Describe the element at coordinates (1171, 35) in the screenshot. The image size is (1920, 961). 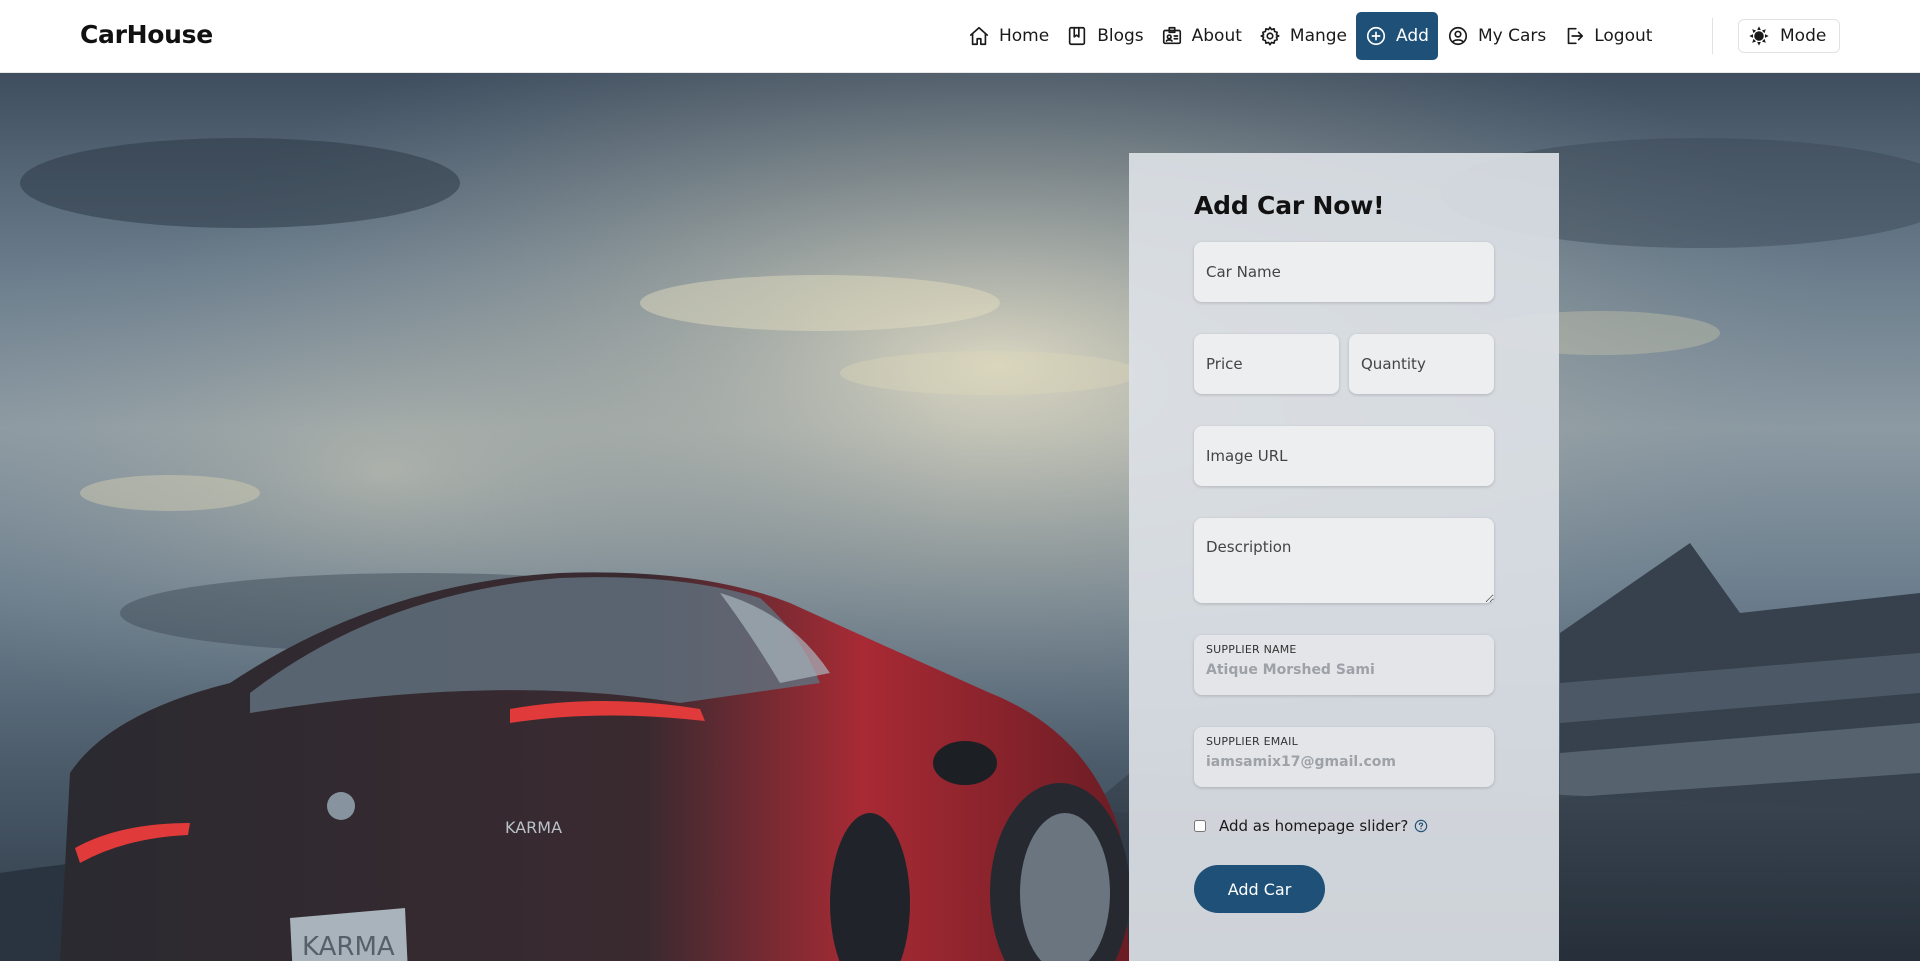
I see `id-card-icon` at that location.